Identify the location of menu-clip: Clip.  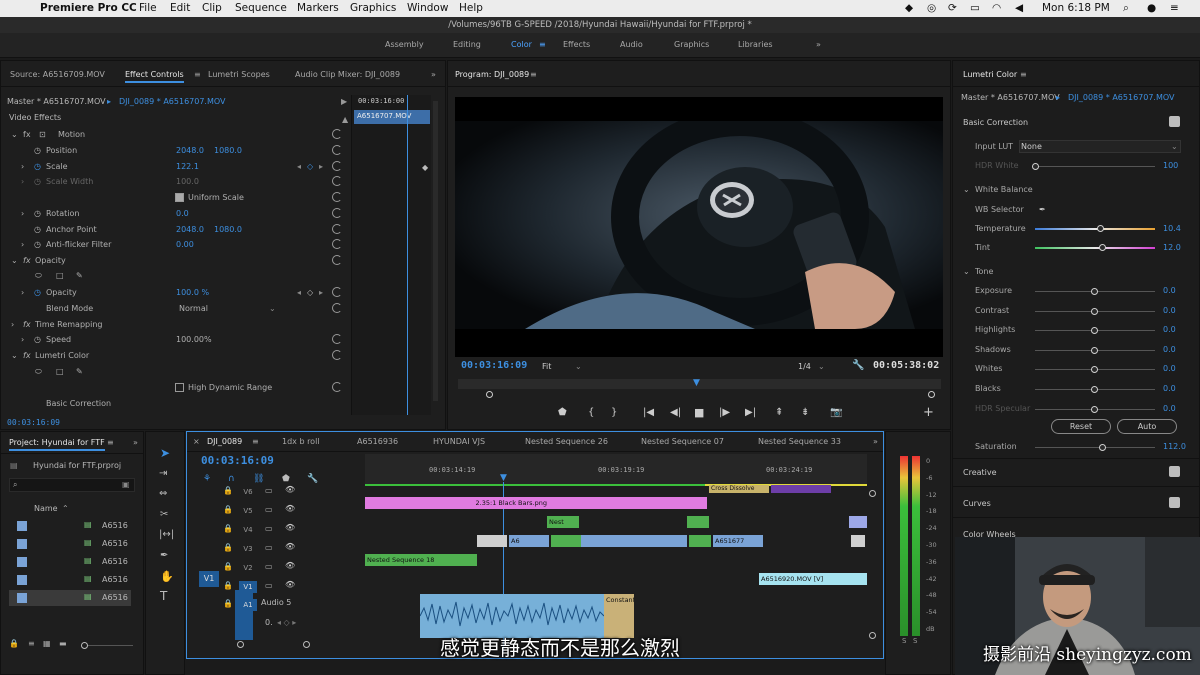
(212, 8).